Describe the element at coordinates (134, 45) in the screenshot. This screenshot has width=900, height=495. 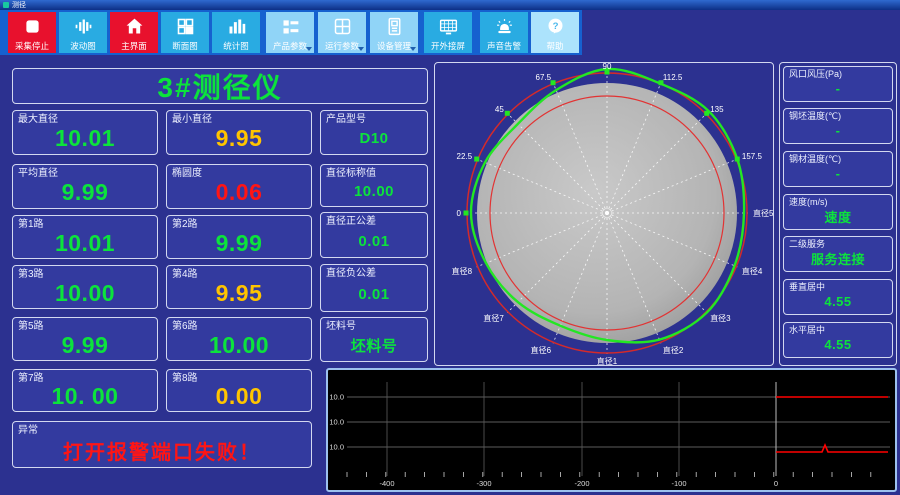
I see `toolbar-button-label: 主界面` at that location.